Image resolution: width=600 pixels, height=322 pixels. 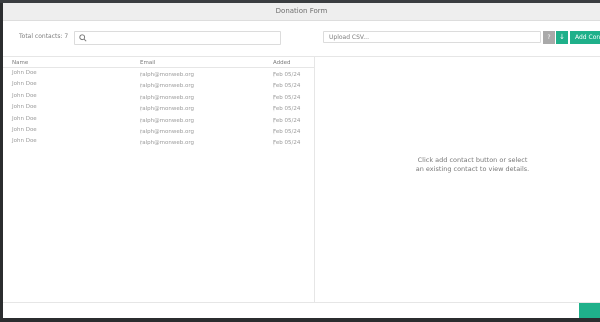 I want to click on total-contacts: Total contacts: 7, so click(x=44, y=36).